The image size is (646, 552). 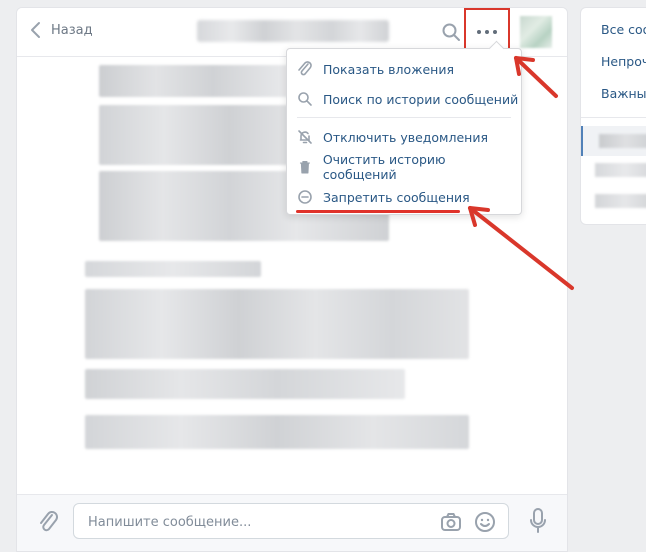 What do you see at coordinates (485, 522) in the screenshot?
I see `emoji-icon` at bounding box center [485, 522].